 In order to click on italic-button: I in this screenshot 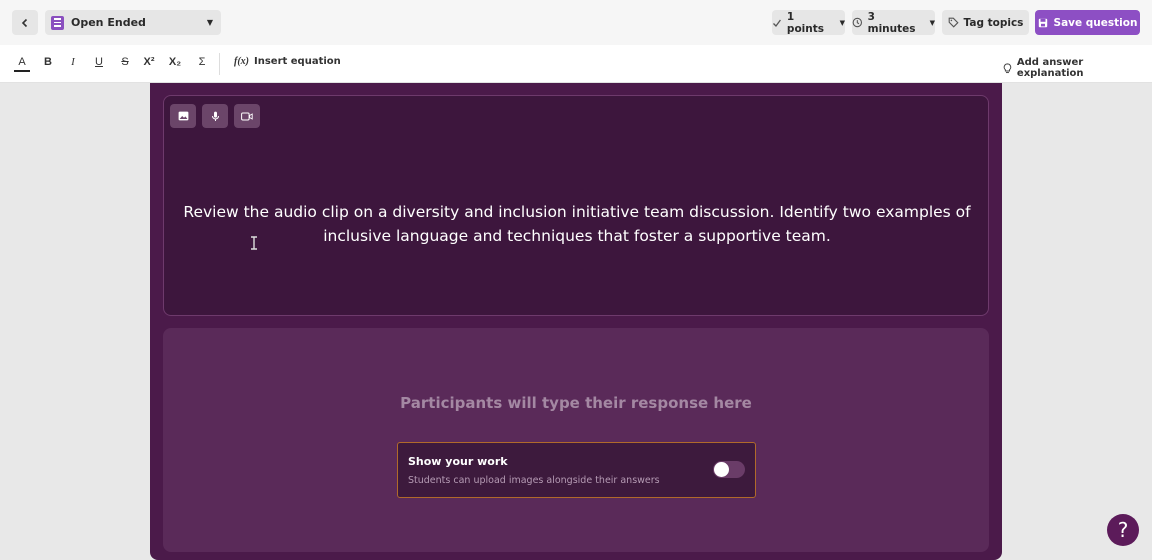, I will do `click(73, 62)`.